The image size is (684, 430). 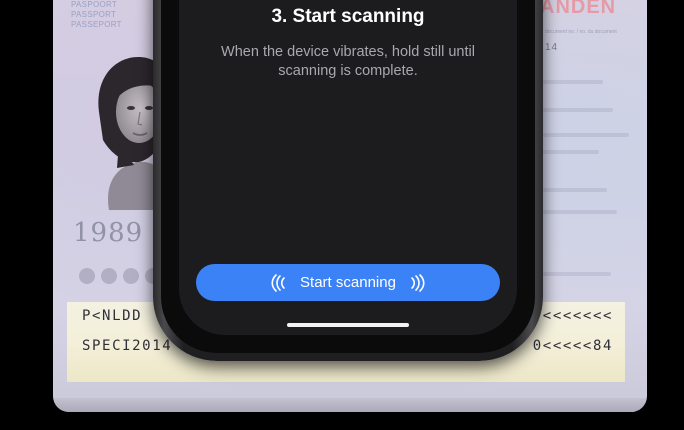 What do you see at coordinates (94, 4) in the screenshot?
I see `passport-heading-line-1: PASPOORT` at bounding box center [94, 4].